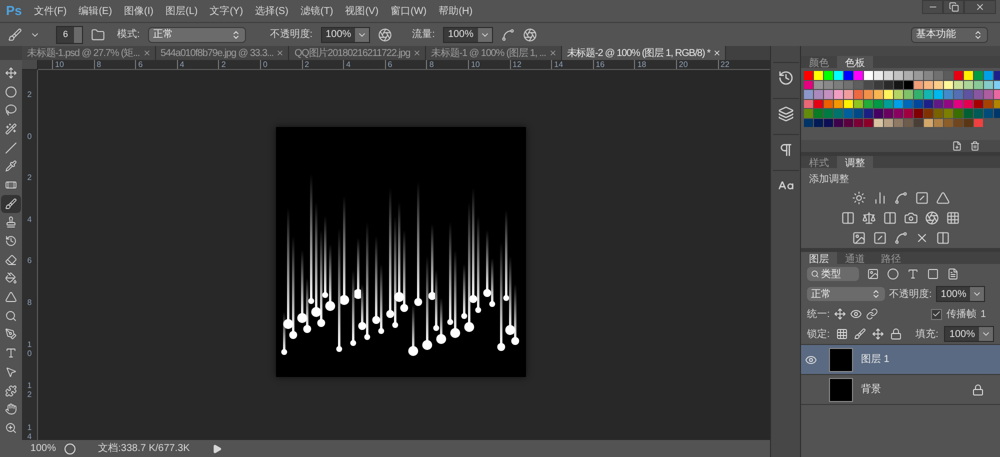 Image resolution: width=1000 pixels, height=457 pixels. I want to click on mode-dropdown: 正常, so click(197, 34).